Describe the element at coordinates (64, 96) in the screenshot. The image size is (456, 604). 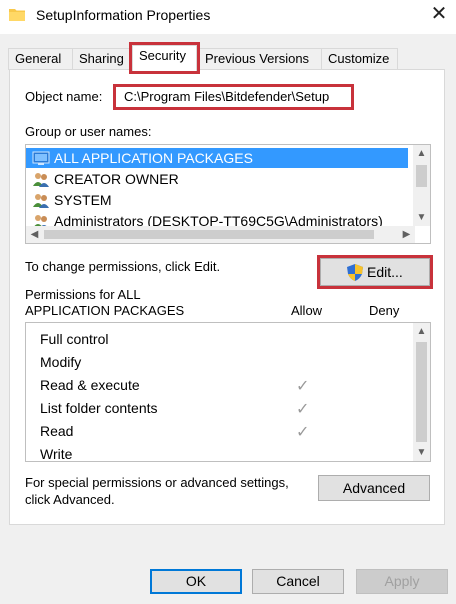
I see `object-name-label: Object name:` at that location.